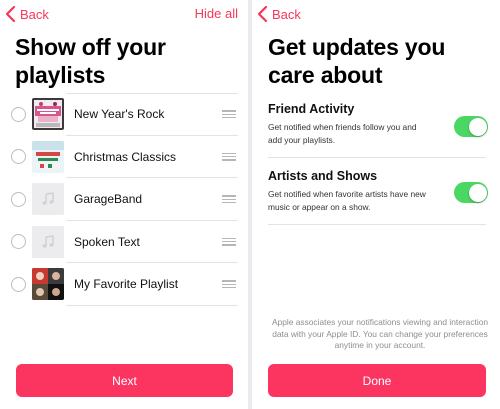 The image size is (500, 409). What do you see at coordinates (107, 241) in the screenshot?
I see `playlist-name: Spoken Text` at bounding box center [107, 241].